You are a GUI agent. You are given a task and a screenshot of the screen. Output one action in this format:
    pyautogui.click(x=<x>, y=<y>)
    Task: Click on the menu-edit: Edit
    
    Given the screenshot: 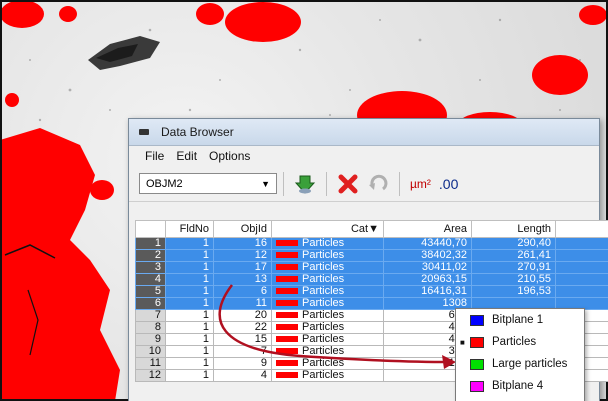 What is the action you would take?
    pyautogui.click(x=186, y=156)
    